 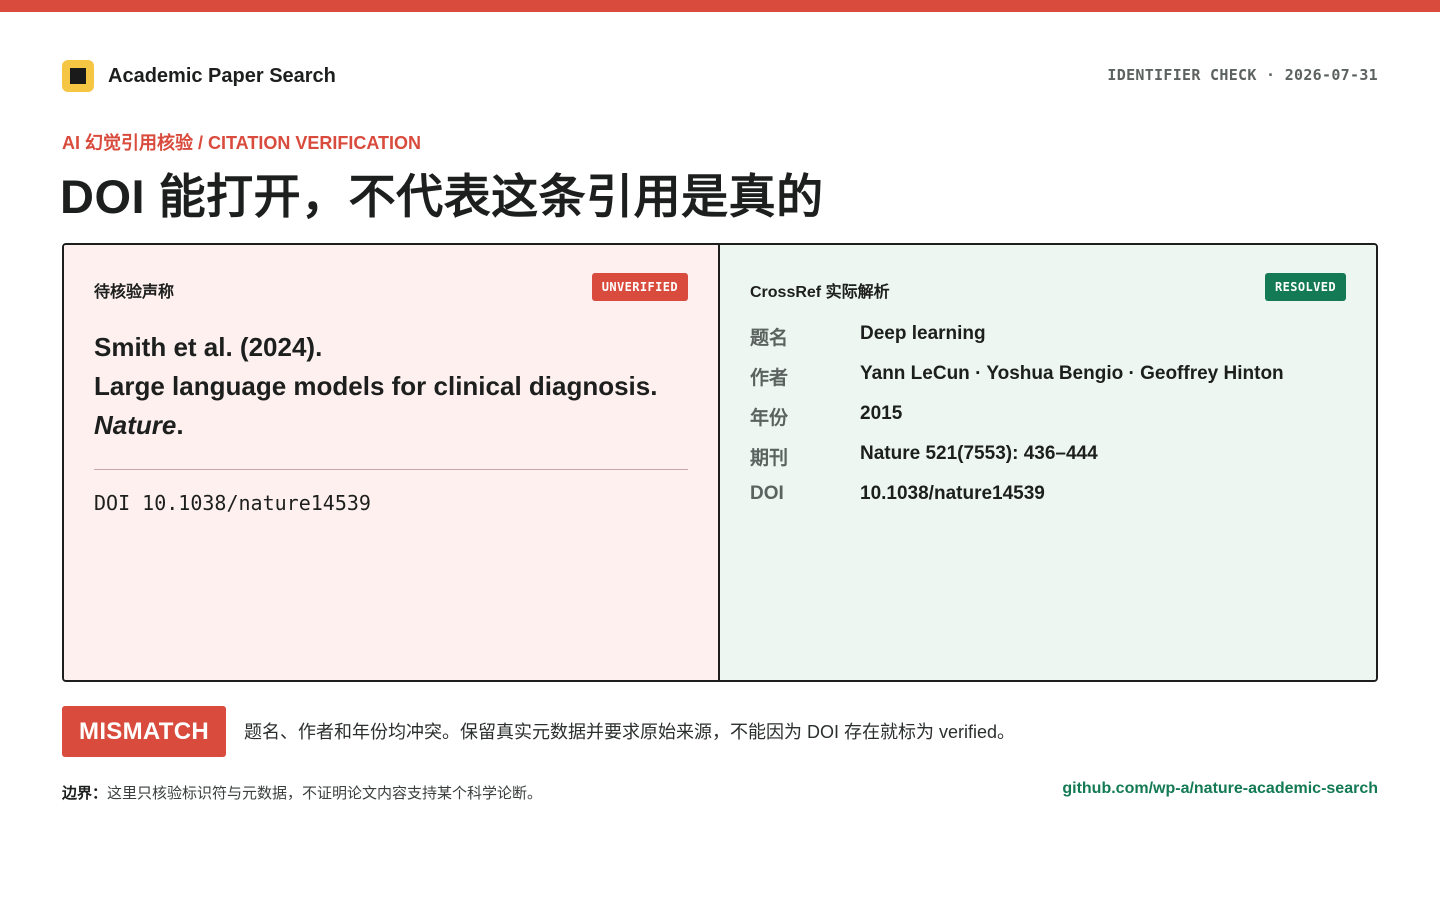 What do you see at coordinates (391, 469) in the screenshot?
I see `divider` at bounding box center [391, 469].